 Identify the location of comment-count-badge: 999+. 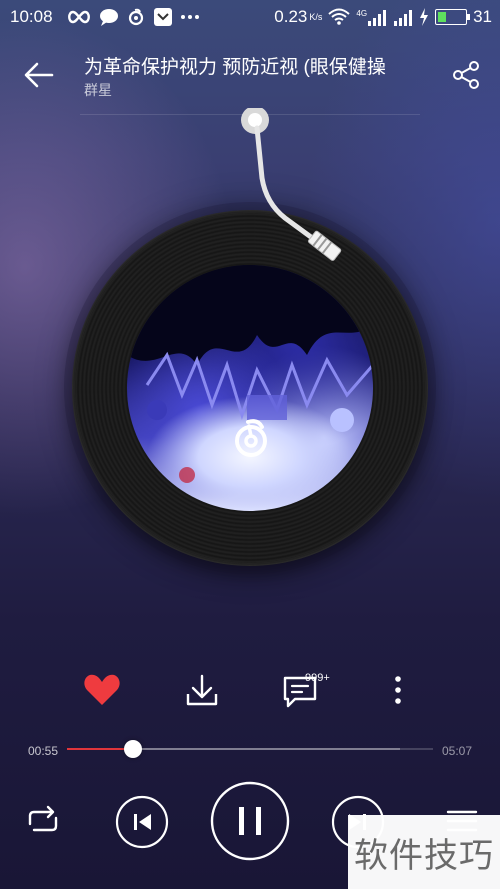
(317, 678).